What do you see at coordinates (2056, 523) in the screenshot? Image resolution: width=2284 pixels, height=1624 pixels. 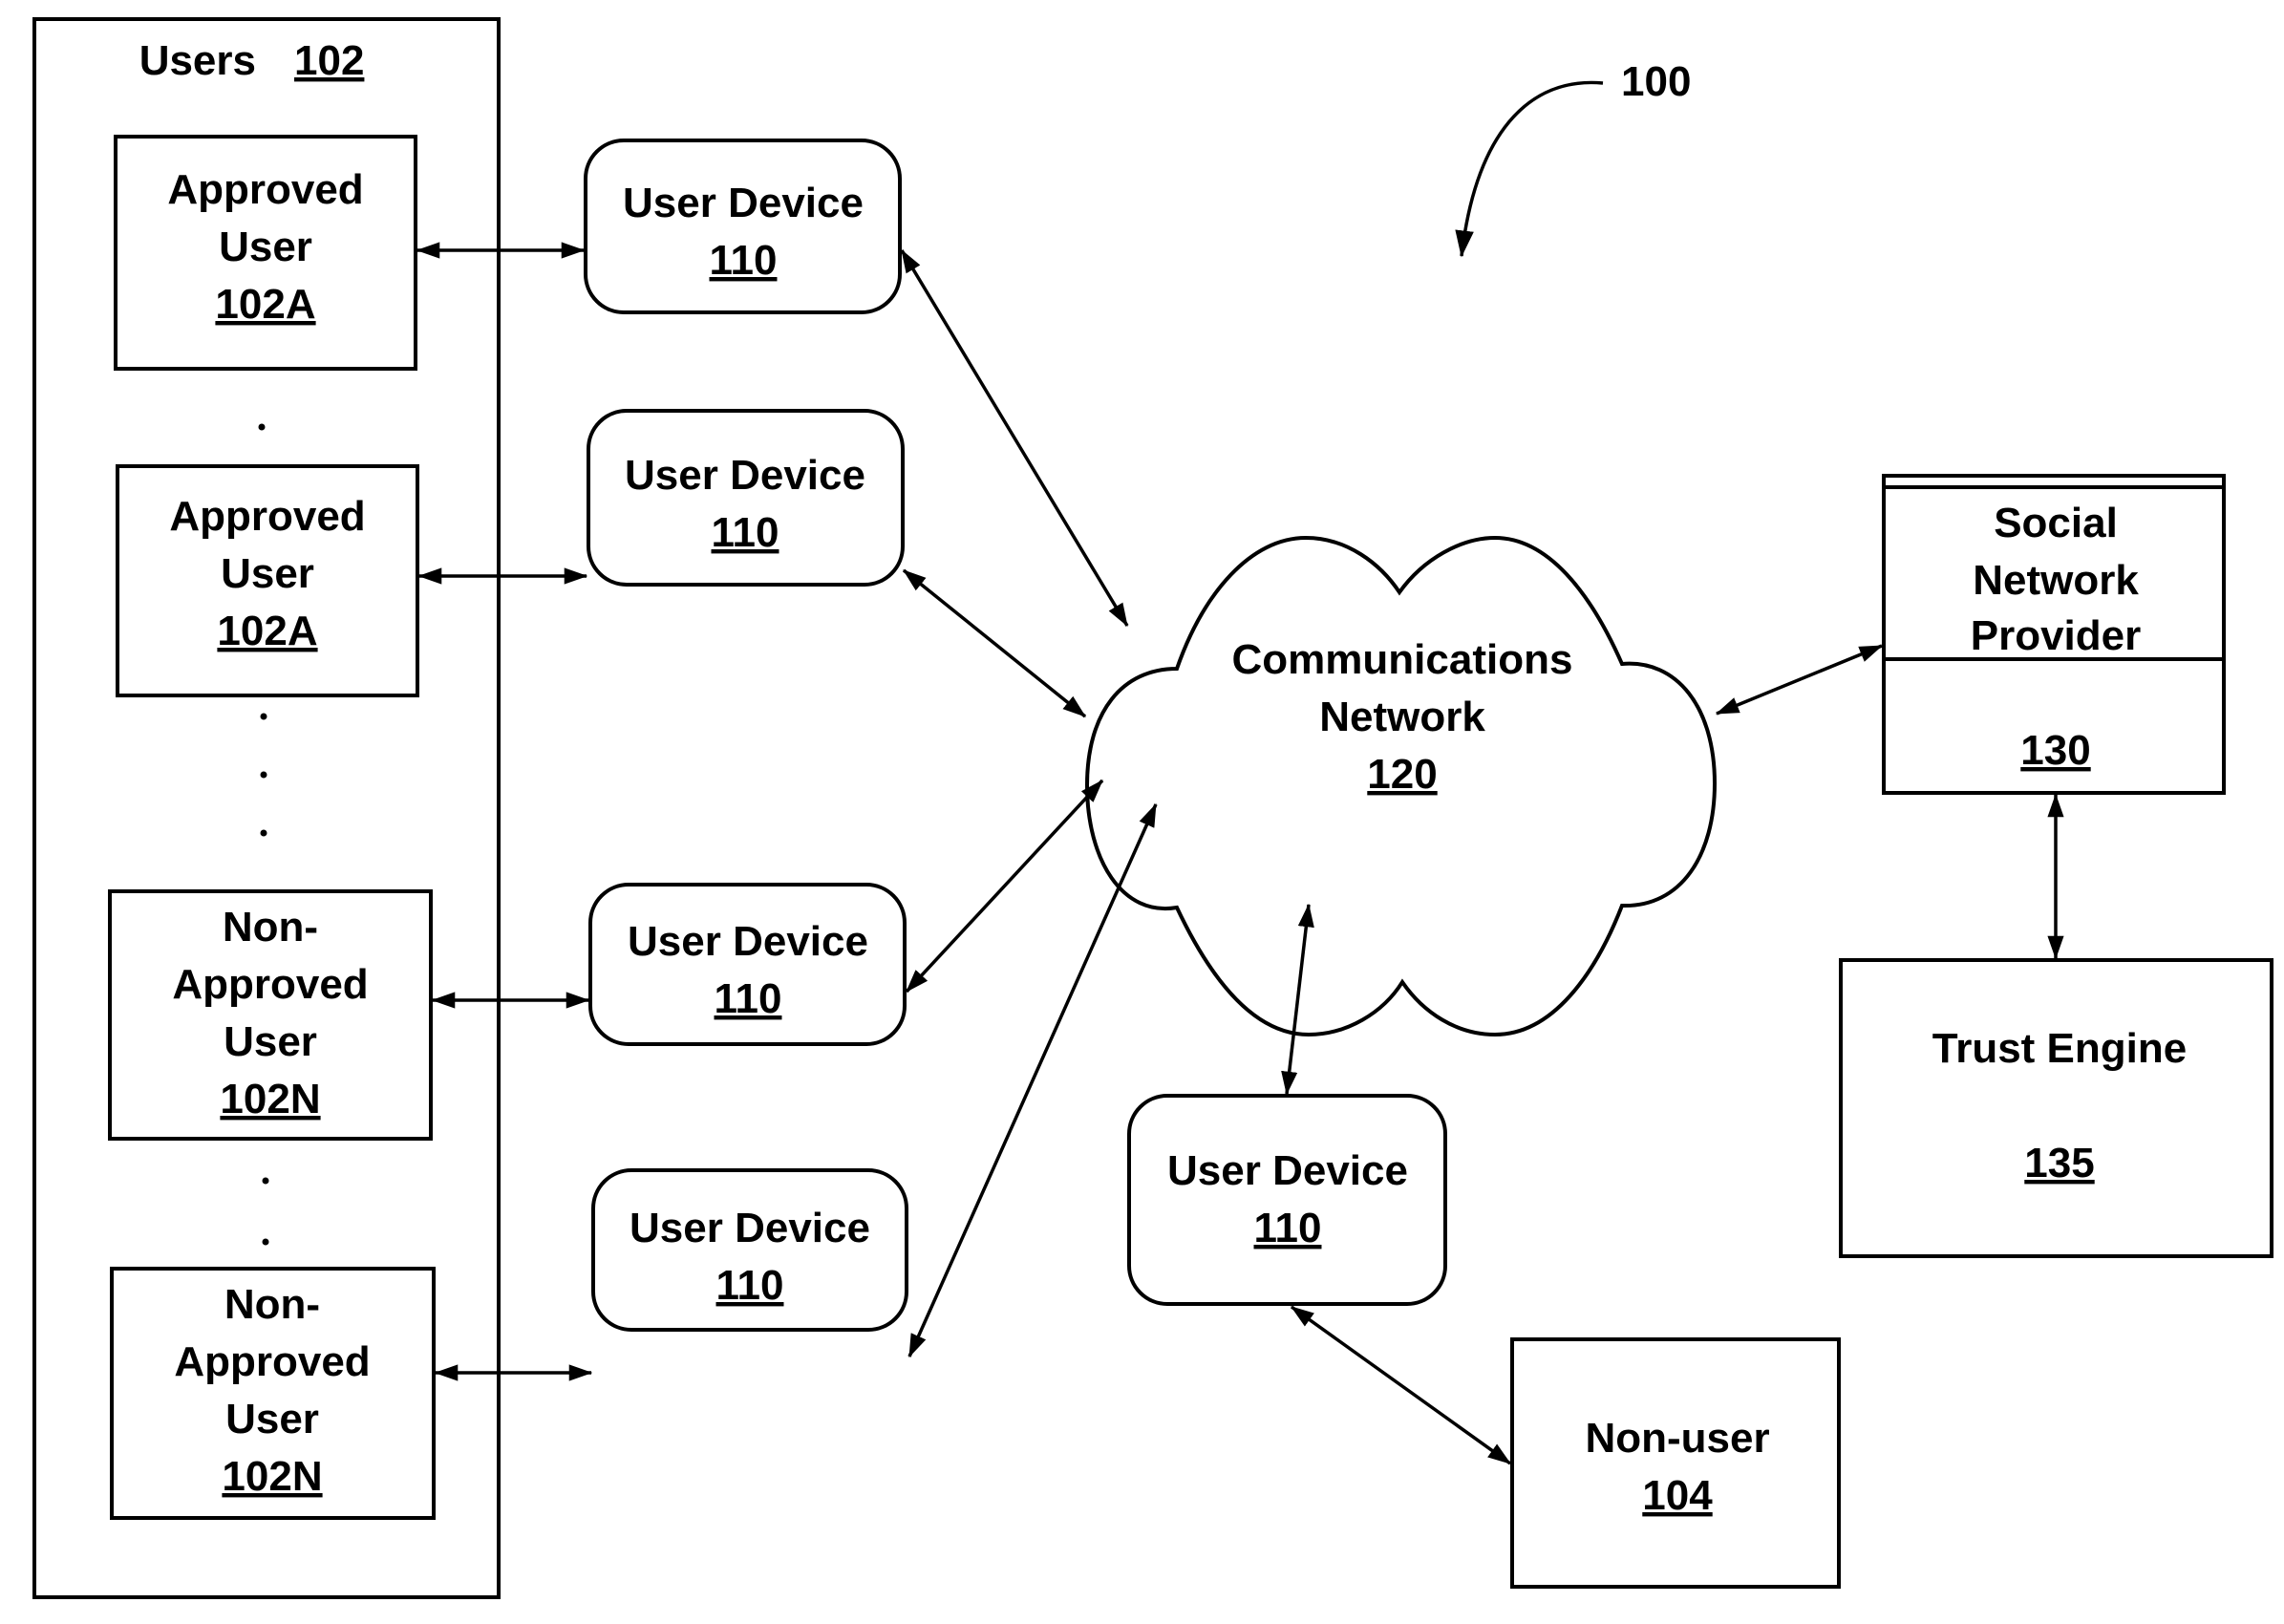 I see `social-network-provider-label-line-1: Social` at bounding box center [2056, 523].